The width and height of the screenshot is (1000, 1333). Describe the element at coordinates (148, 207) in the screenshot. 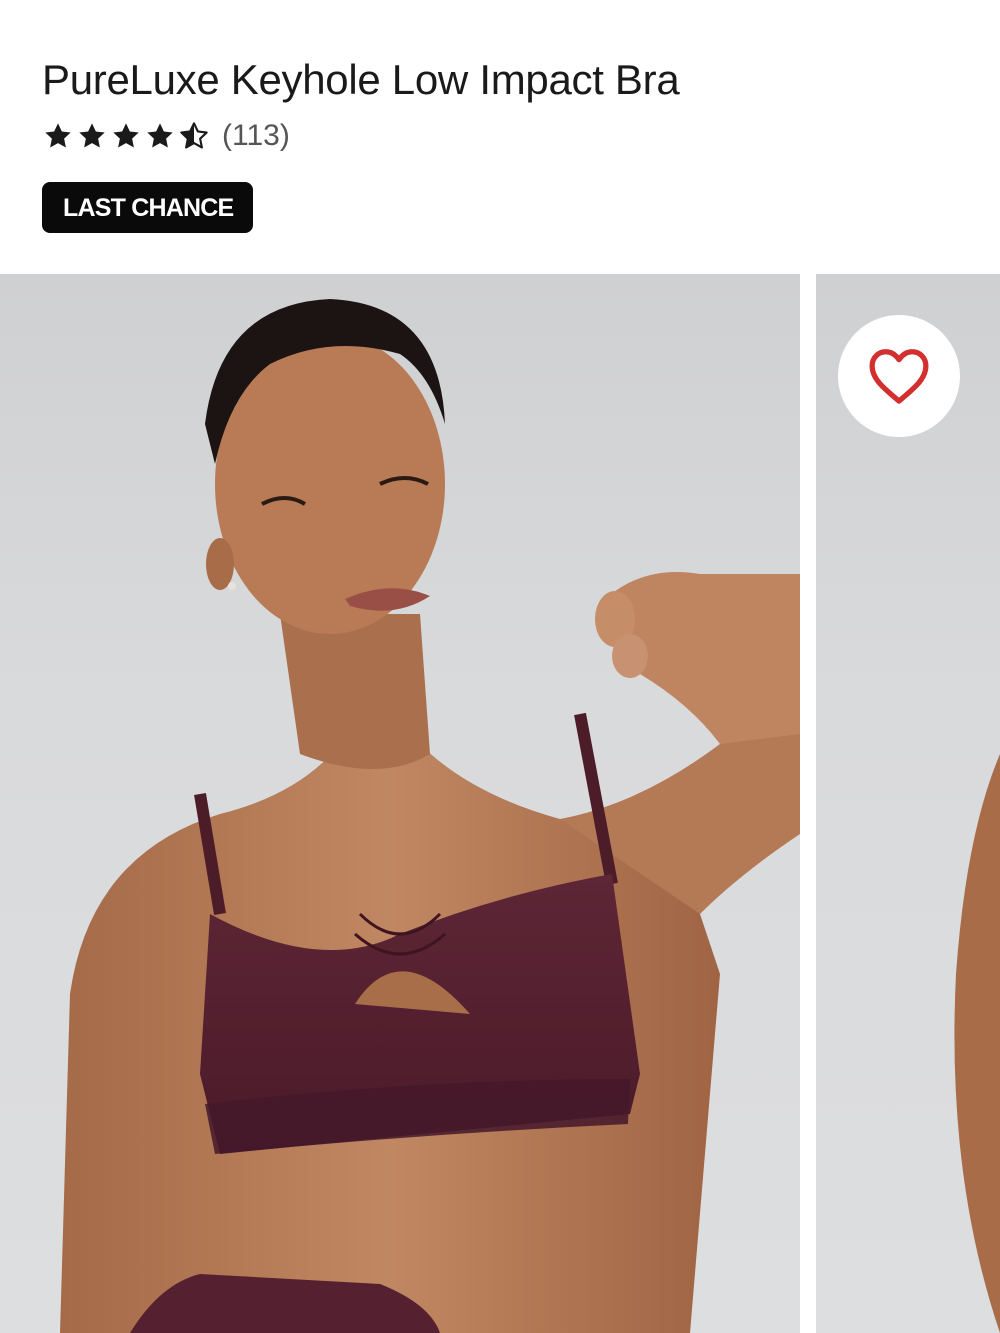

I see `last-chance-badge: LAST CHANCE` at that location.